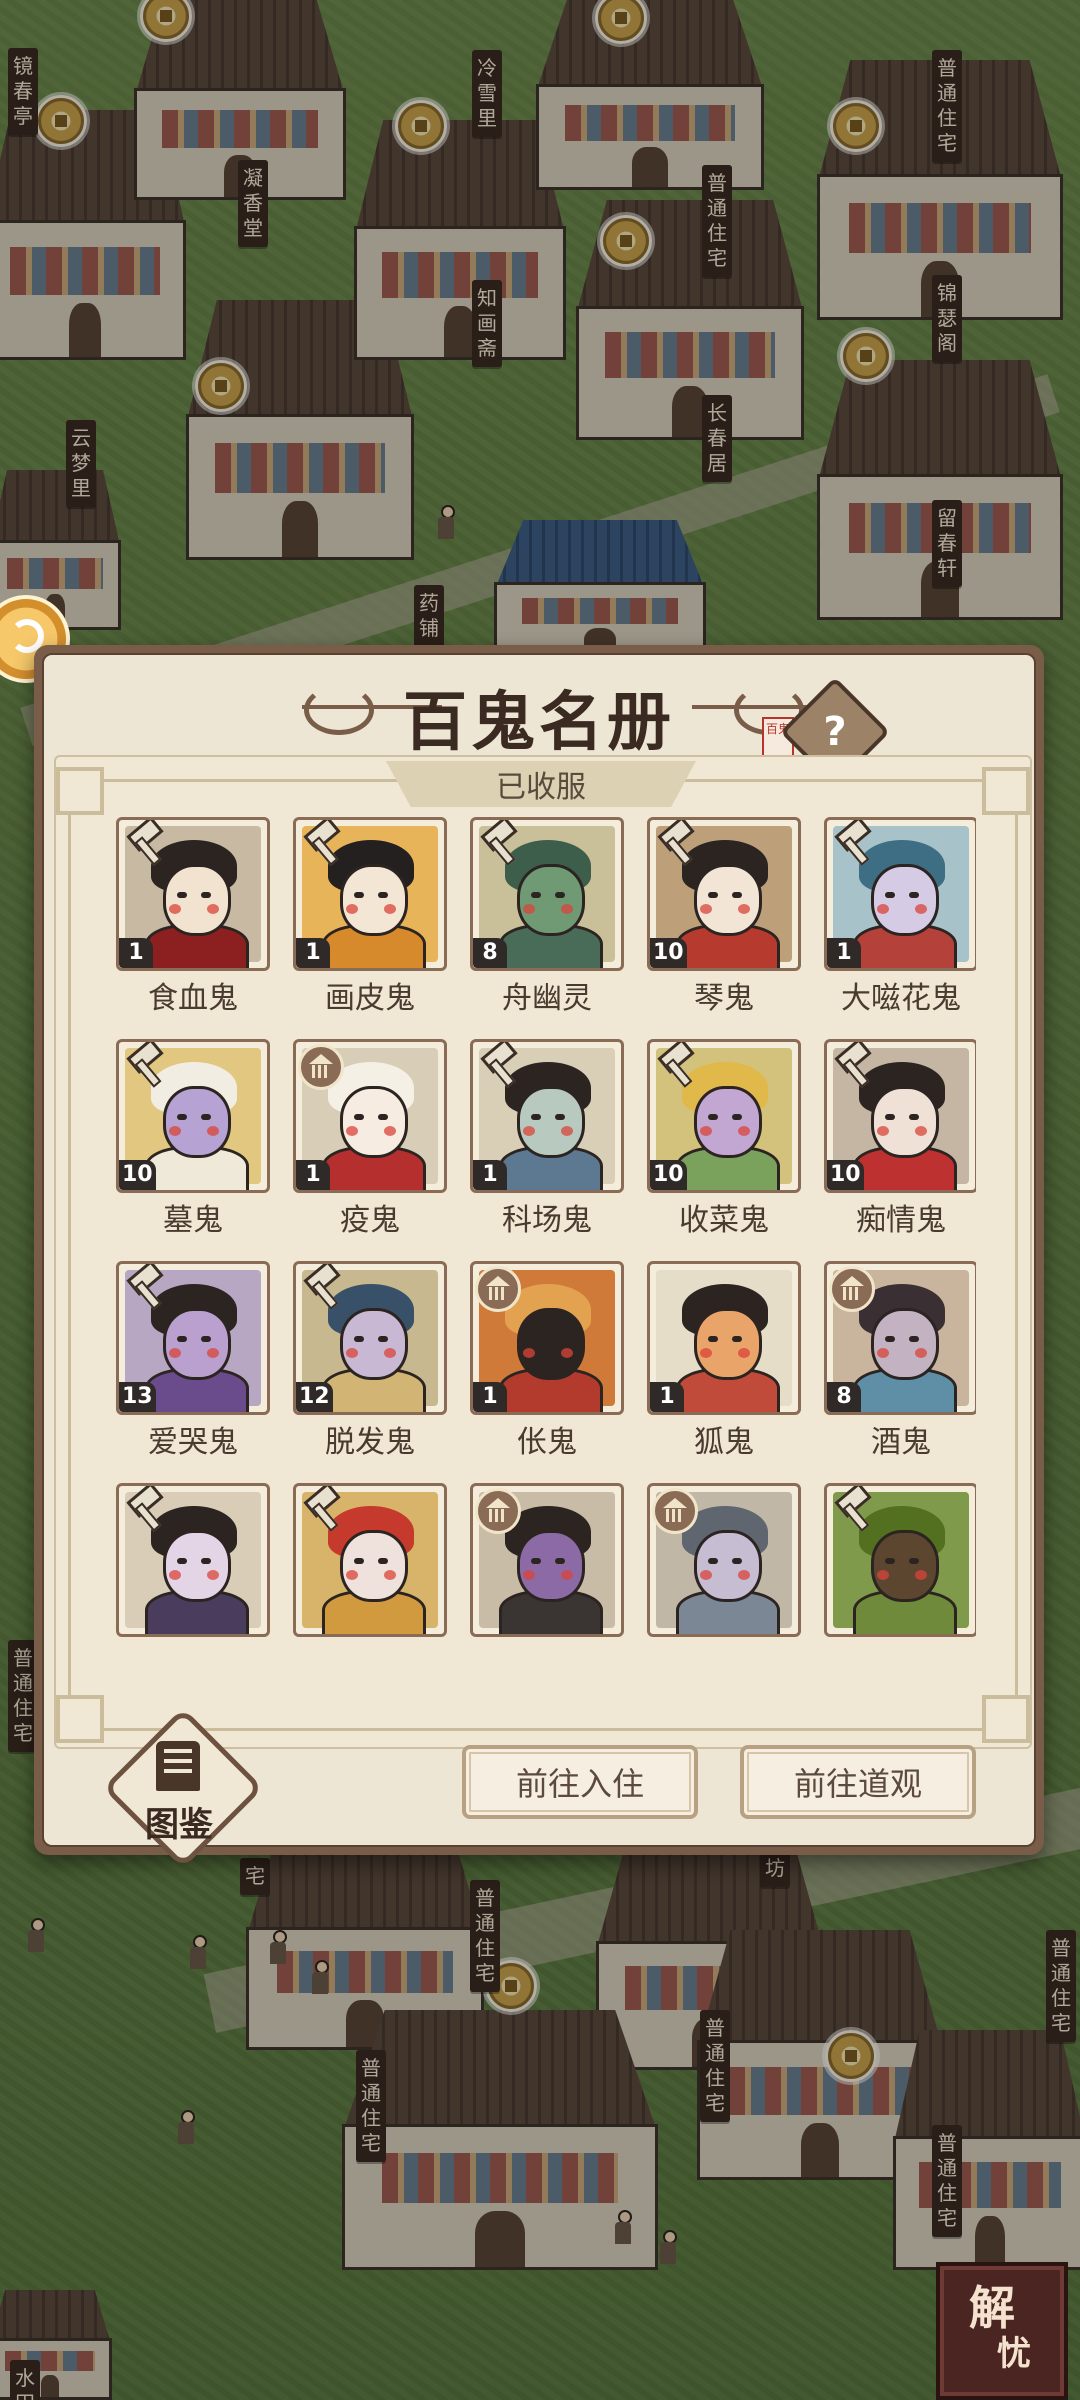 This screenshot has width=1080, height=2400. Describe the element at coordinates (724, 1220) in the screenshot. I see `ghost-name: 收菜鬼` at that location.